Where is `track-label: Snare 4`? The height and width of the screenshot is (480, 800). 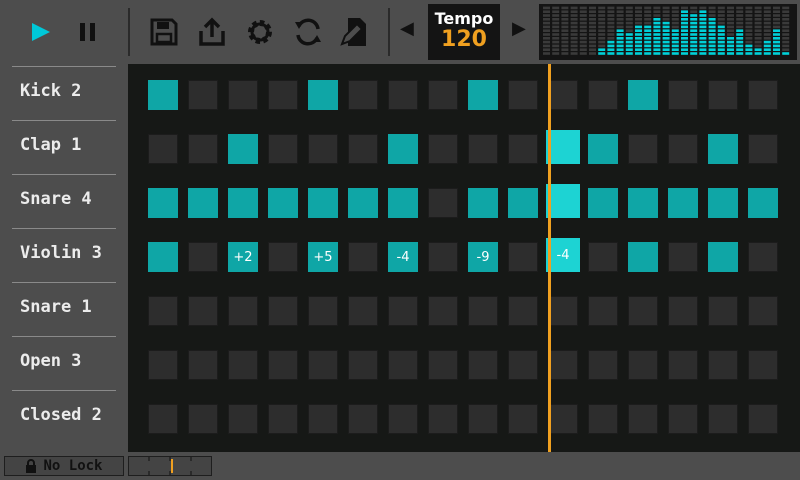 track-label: Snare 4 is located at coordinates (70, 199).